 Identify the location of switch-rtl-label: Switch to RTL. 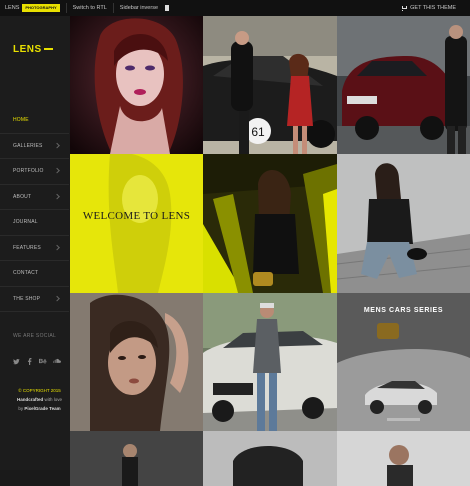
(89, 8).